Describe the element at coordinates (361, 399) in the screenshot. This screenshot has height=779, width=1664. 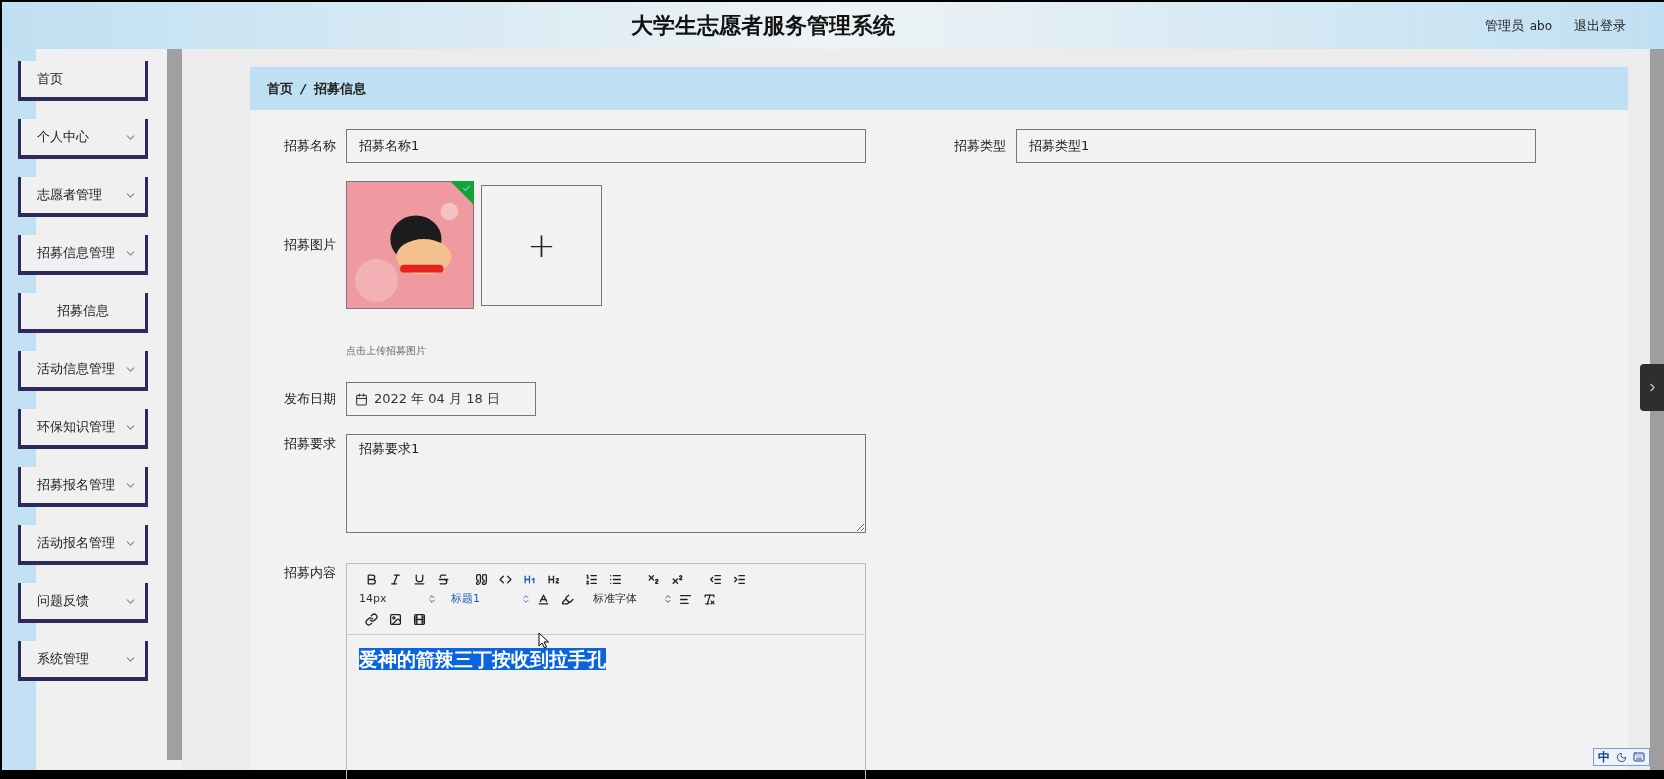
I see `calendar-icon` at that location.